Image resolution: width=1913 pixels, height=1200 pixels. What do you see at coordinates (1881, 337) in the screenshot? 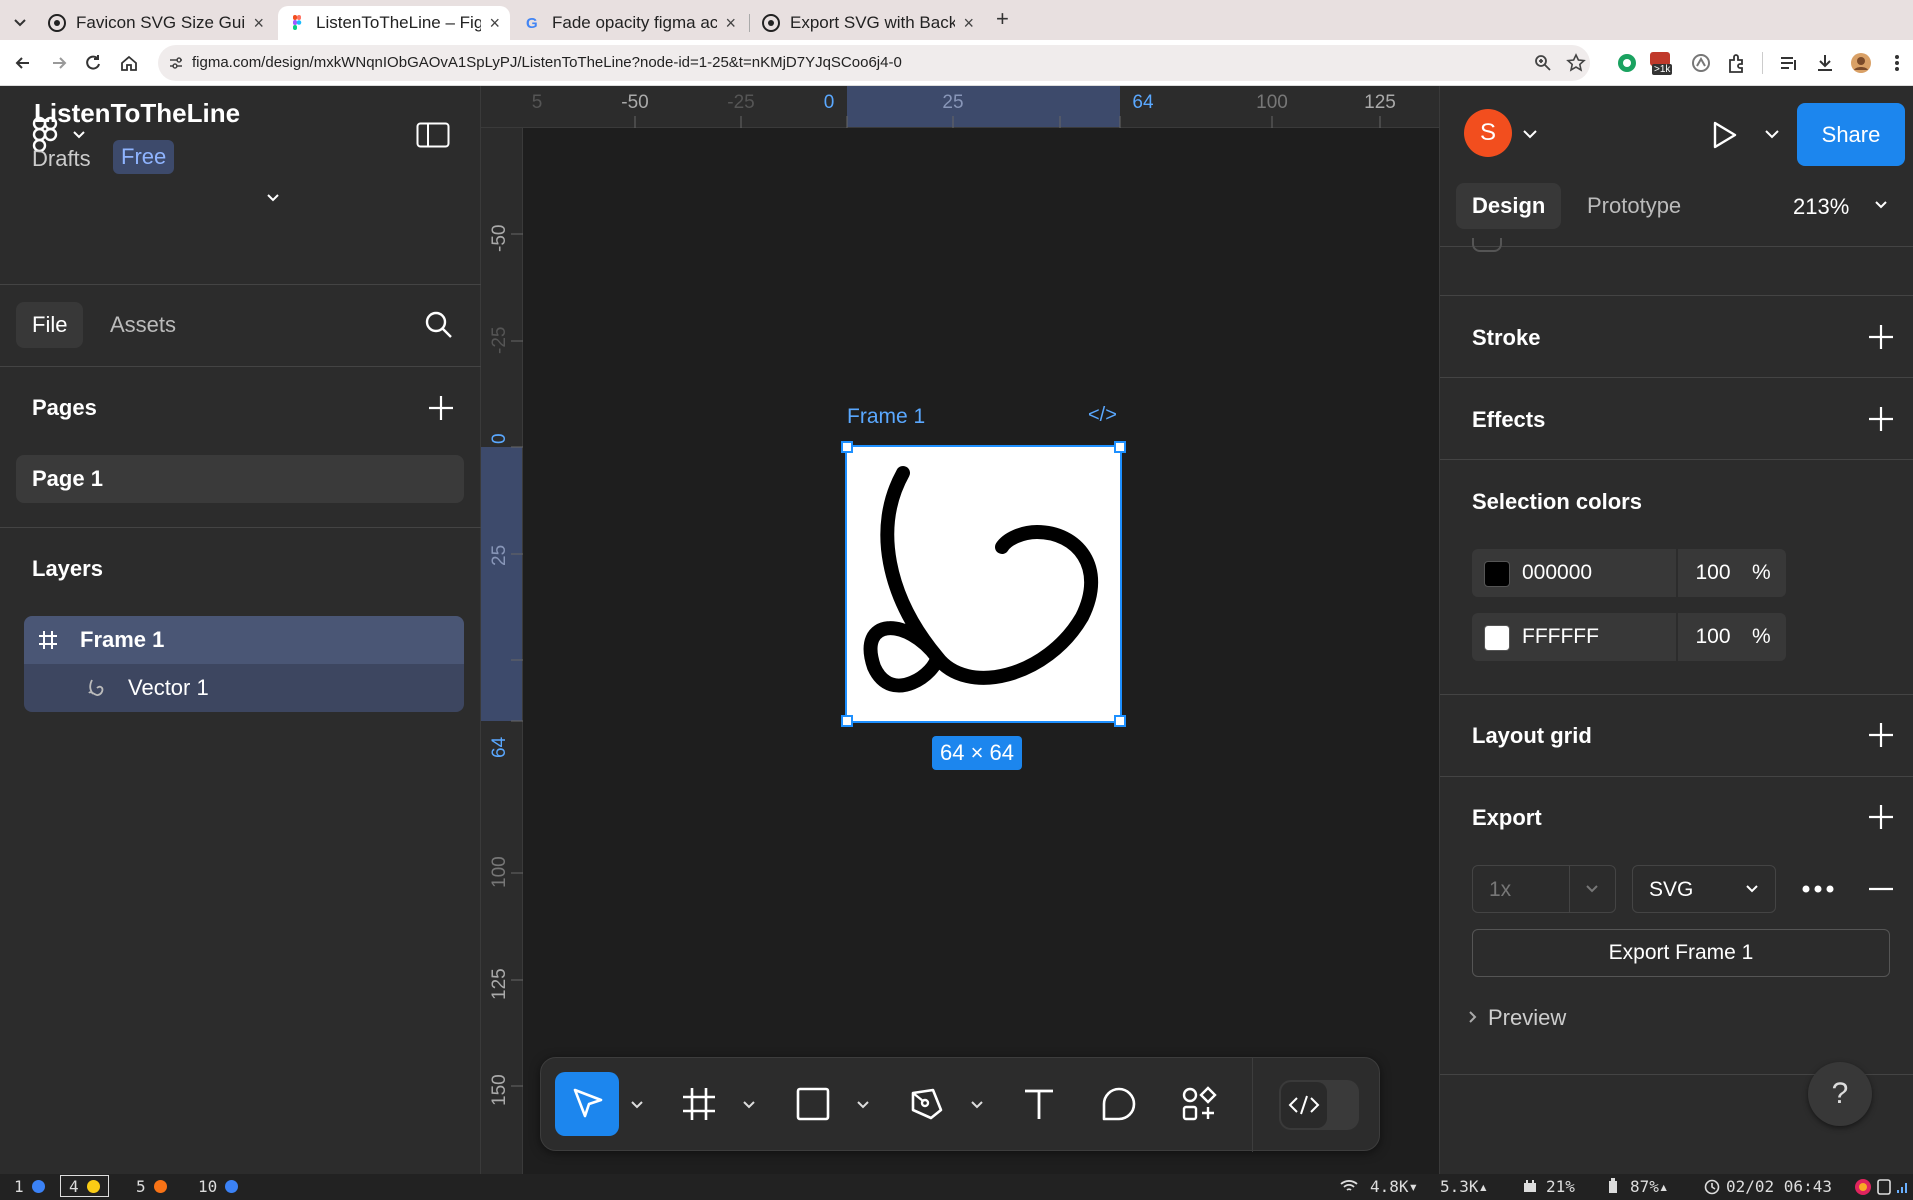
I see `add-stroke-icon` at bounding box center [1881, 337].